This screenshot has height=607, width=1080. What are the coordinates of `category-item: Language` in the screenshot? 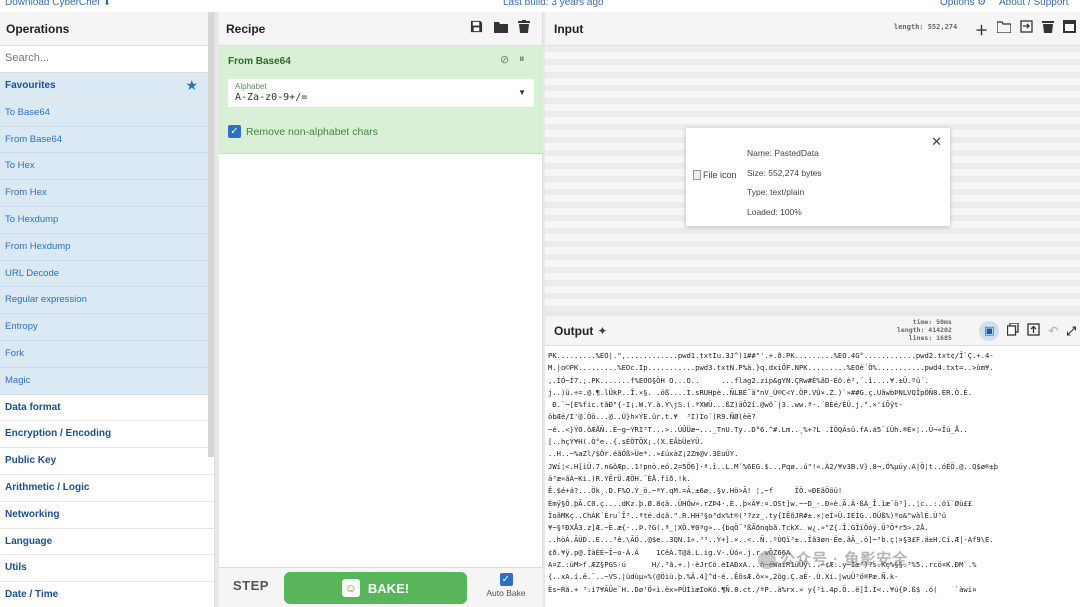 It's located at (107, 542).